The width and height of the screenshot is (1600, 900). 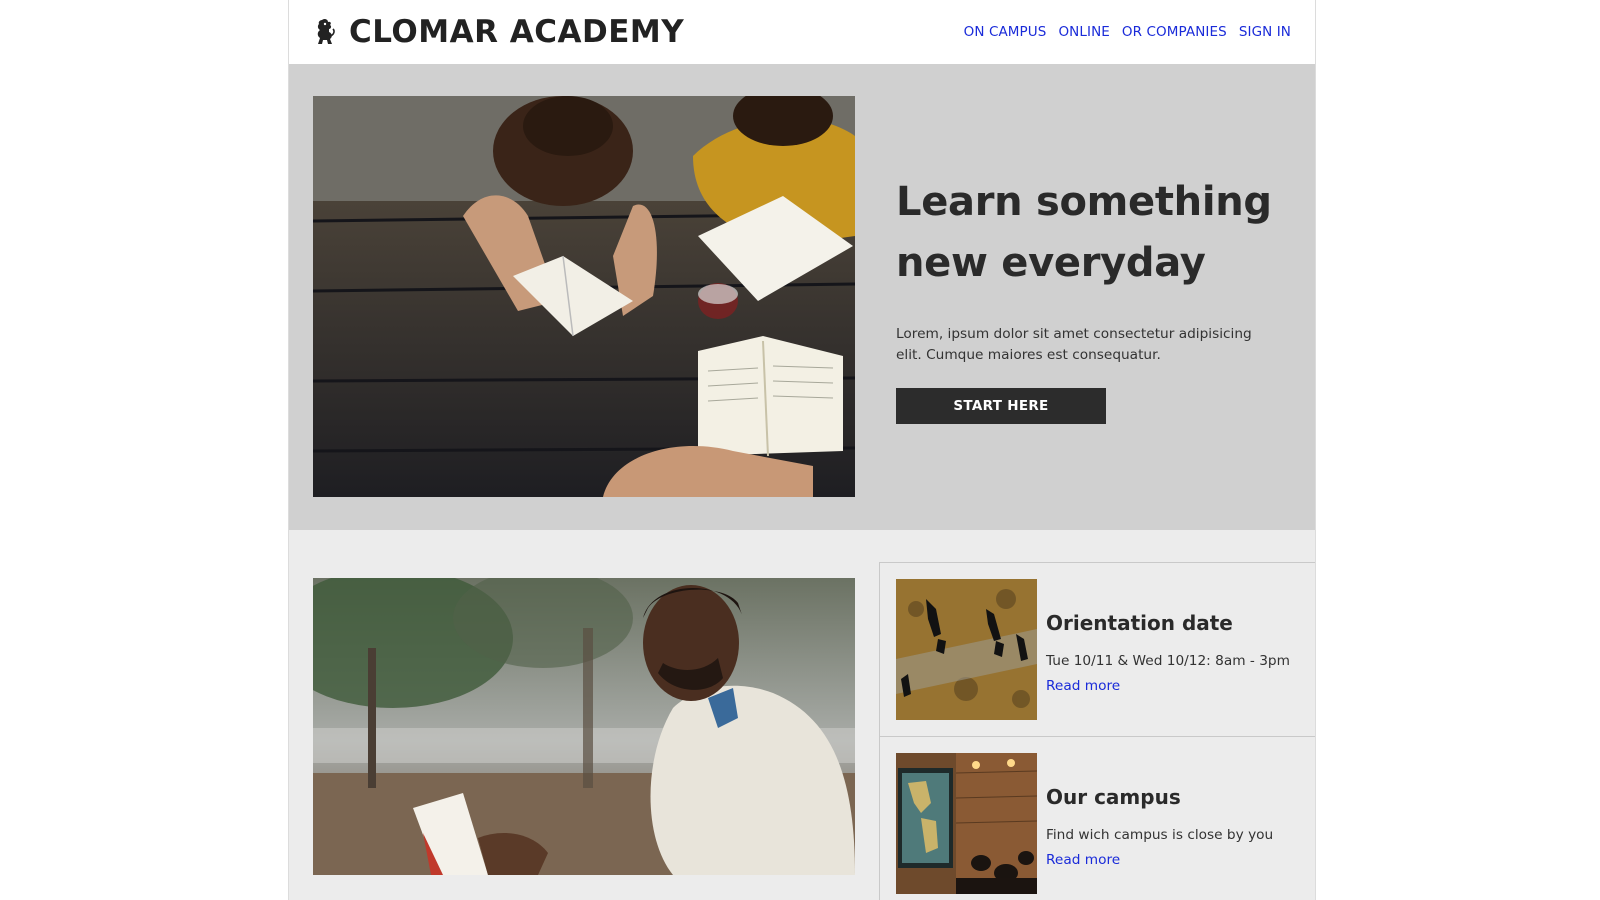 I want to click on hero-heading-line1: Learn something, so click(x=1084, y=202).